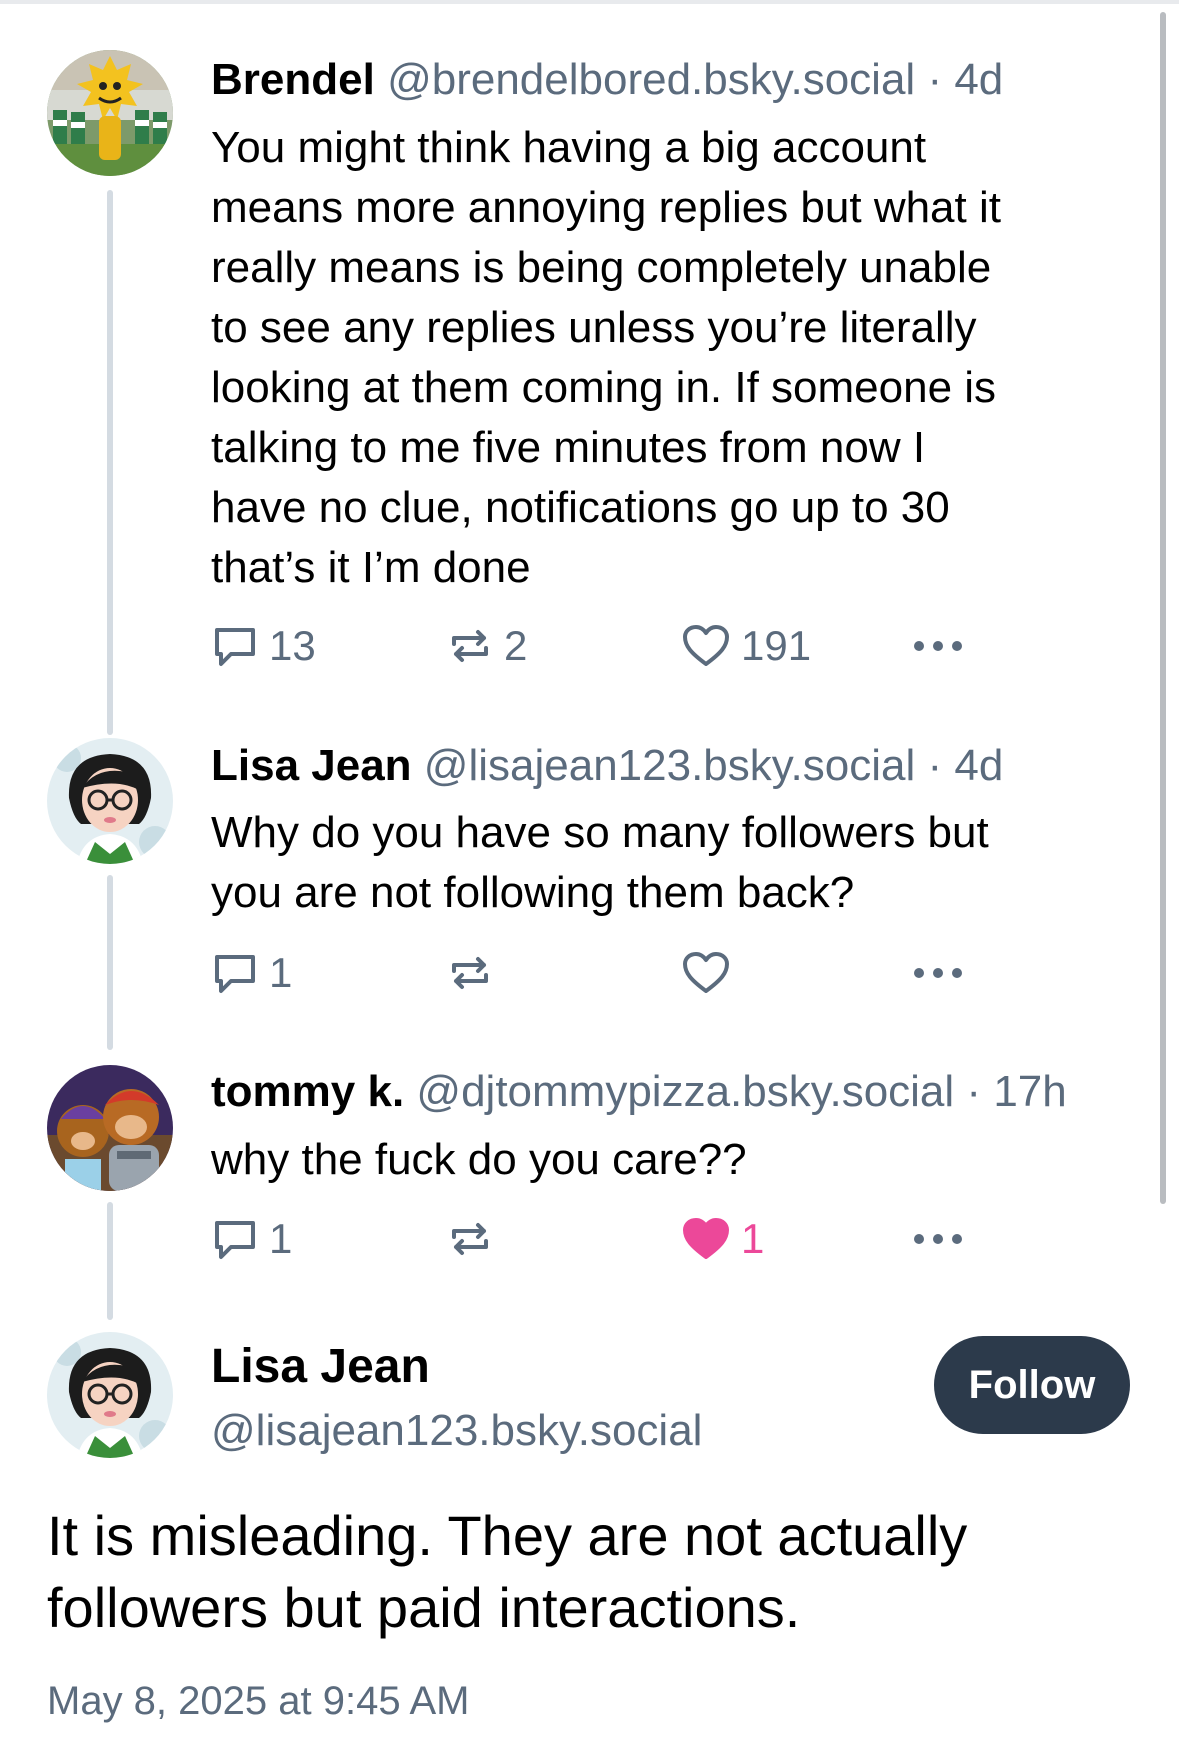 The image size is (1179, 1751). I want to click on reply-button: 13, so click(263, 646).